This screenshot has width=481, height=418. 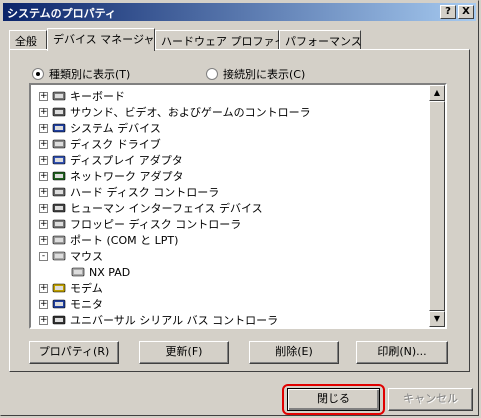 I want to click on tab-performance: パフォーマンス, so click(x=320, y=39).